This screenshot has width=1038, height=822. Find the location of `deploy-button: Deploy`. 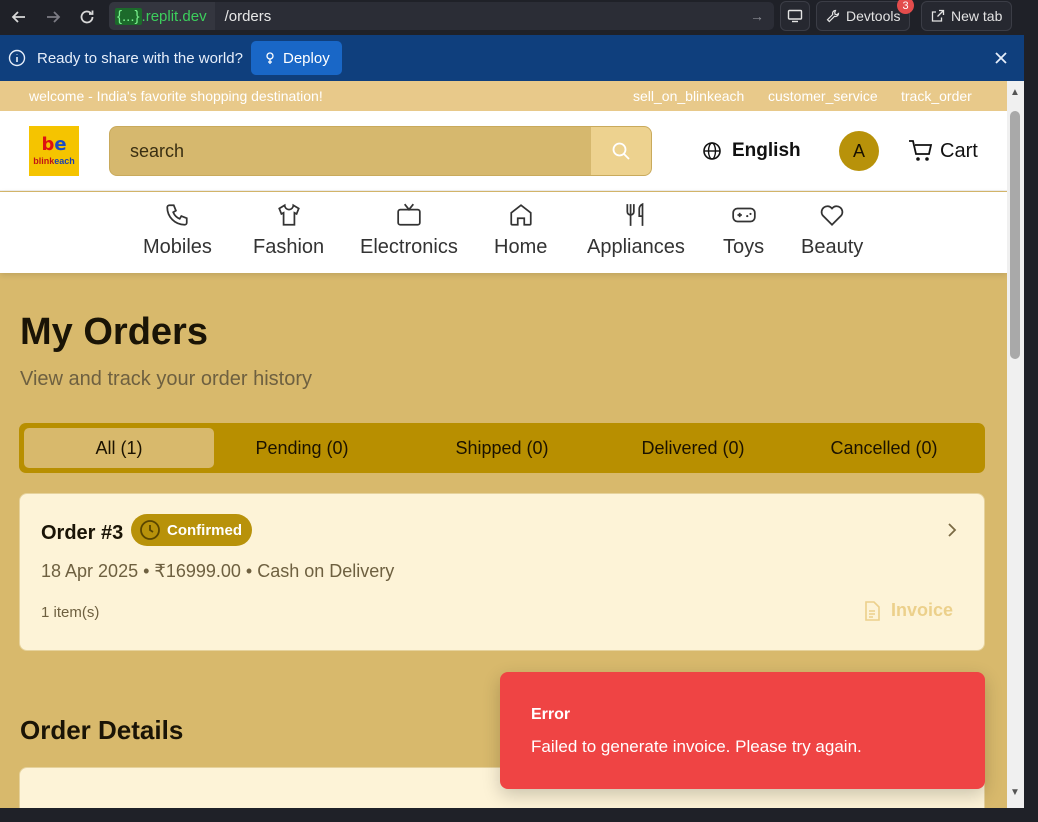

deploy-button: Deploy is located at coordinates (296, 58).